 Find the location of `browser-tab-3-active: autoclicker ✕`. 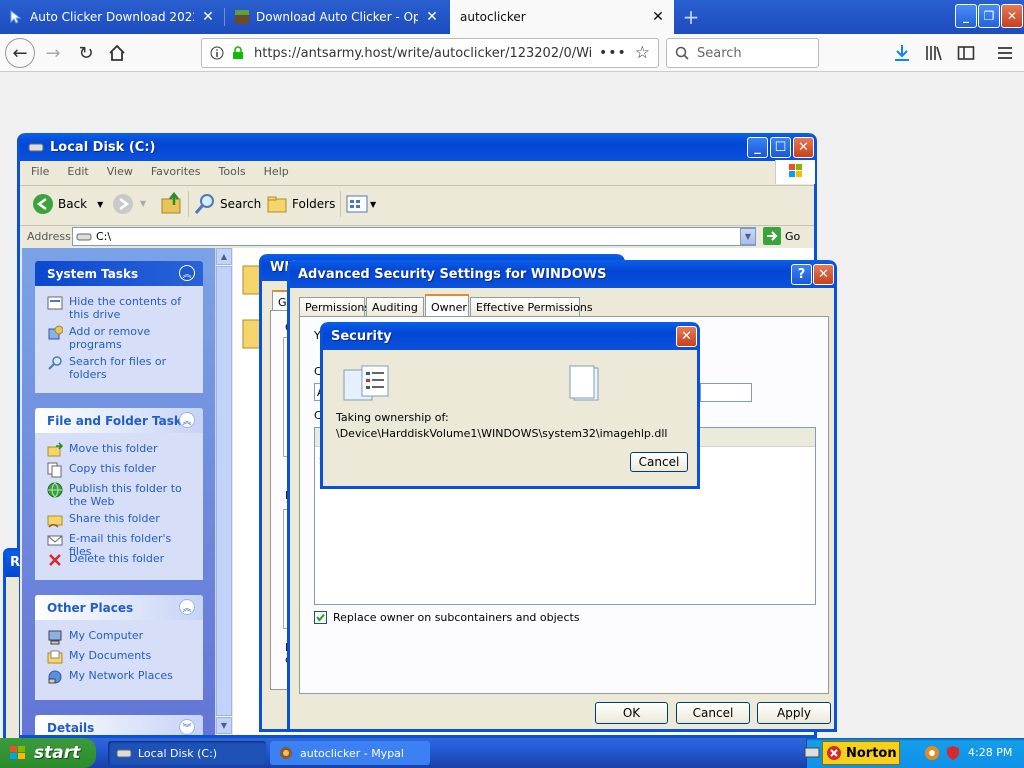

browser-tab-3-active: autoclicker ✕ is located at coordinates (562, 17).